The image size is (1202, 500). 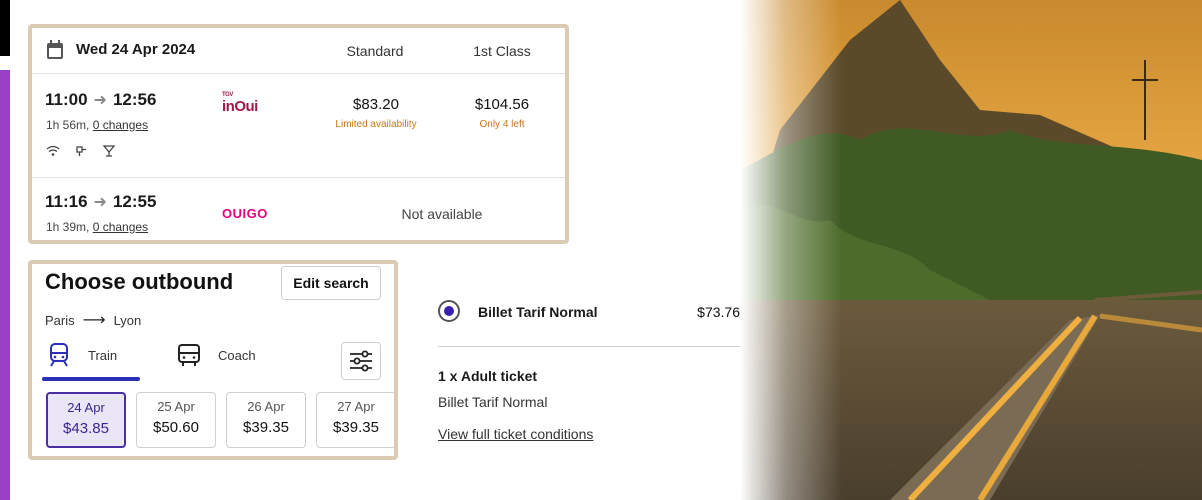 I want to click on trip-times: 11:00 ➜ 12:56, so click(x=100, y=100).